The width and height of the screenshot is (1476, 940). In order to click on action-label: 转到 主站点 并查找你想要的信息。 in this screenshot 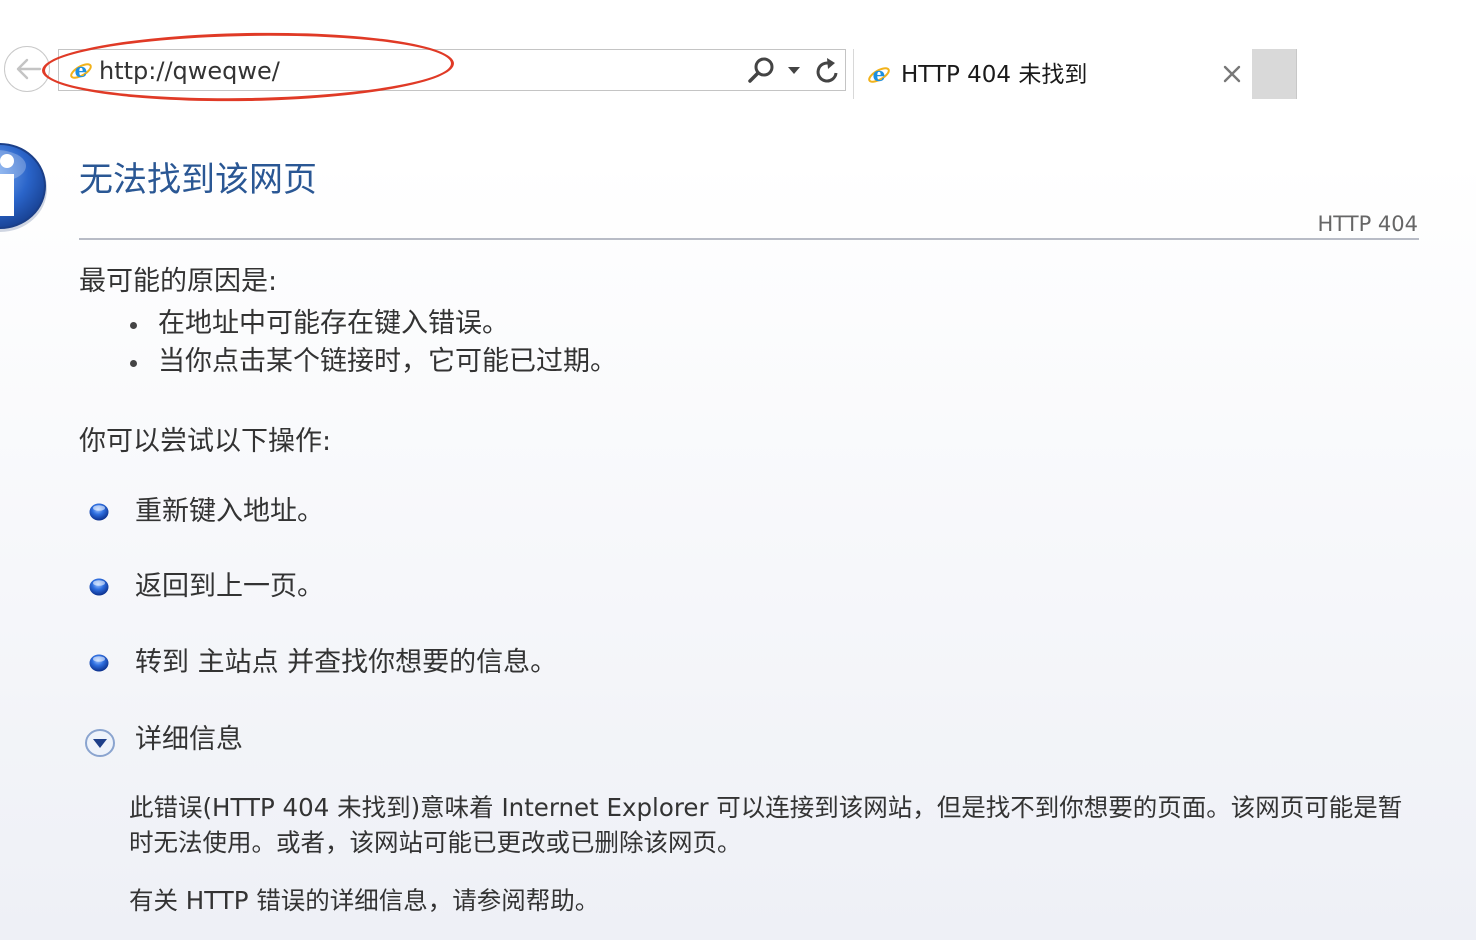, I will do `click(346, 663)`.